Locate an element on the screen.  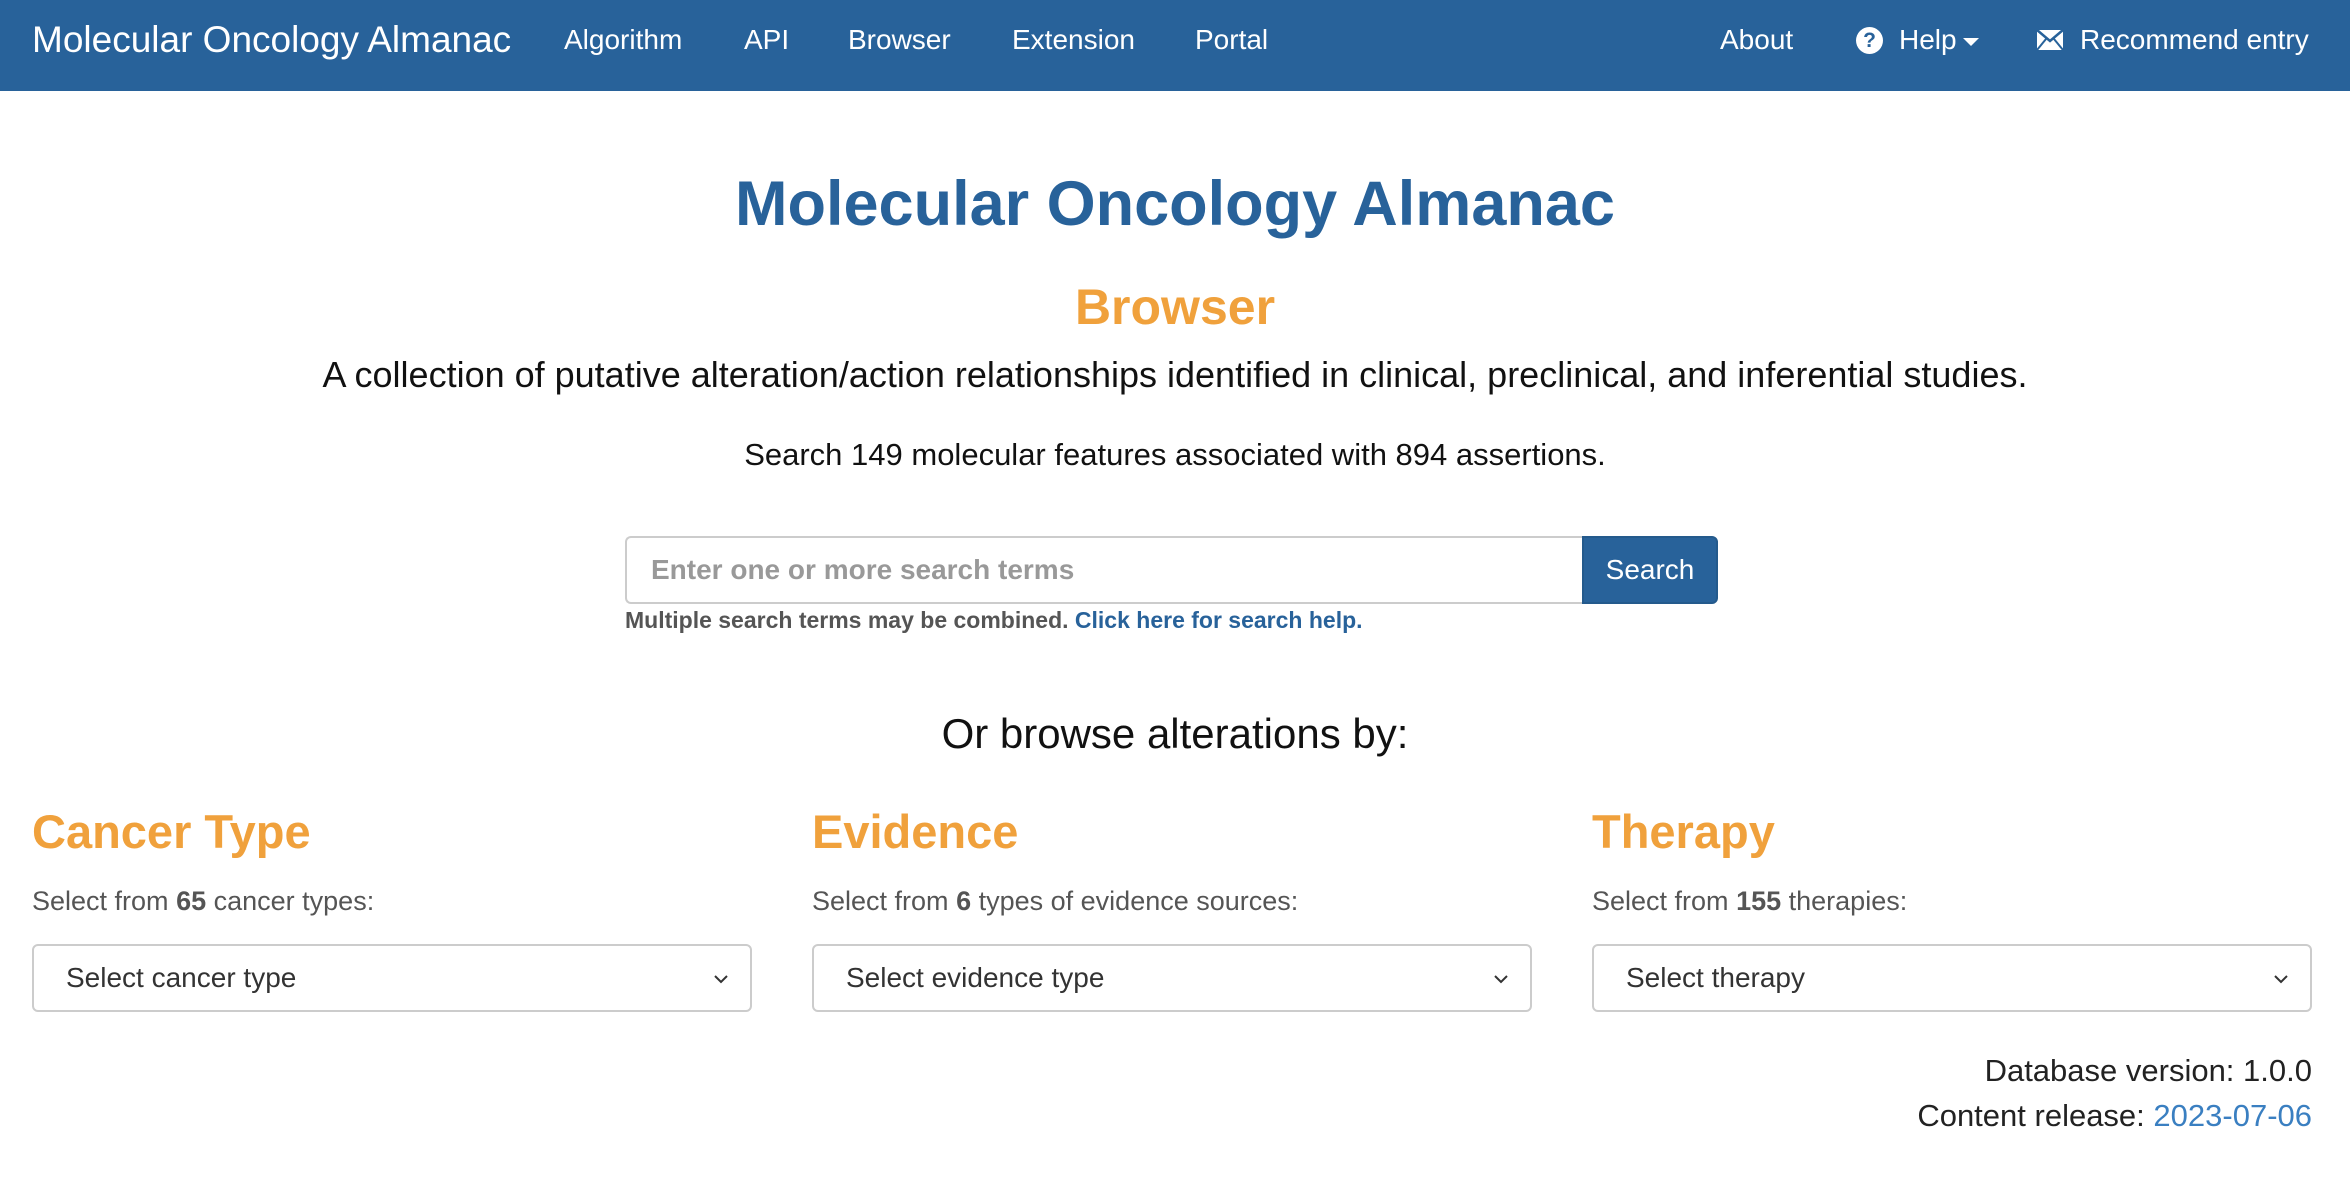
database-version: Database version: 1.0.0 is located at coordinates (2148, 1070).